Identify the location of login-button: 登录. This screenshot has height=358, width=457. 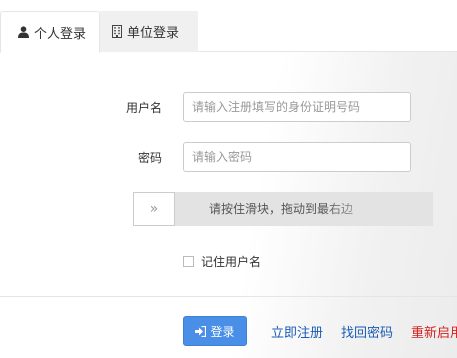
(215, 331).